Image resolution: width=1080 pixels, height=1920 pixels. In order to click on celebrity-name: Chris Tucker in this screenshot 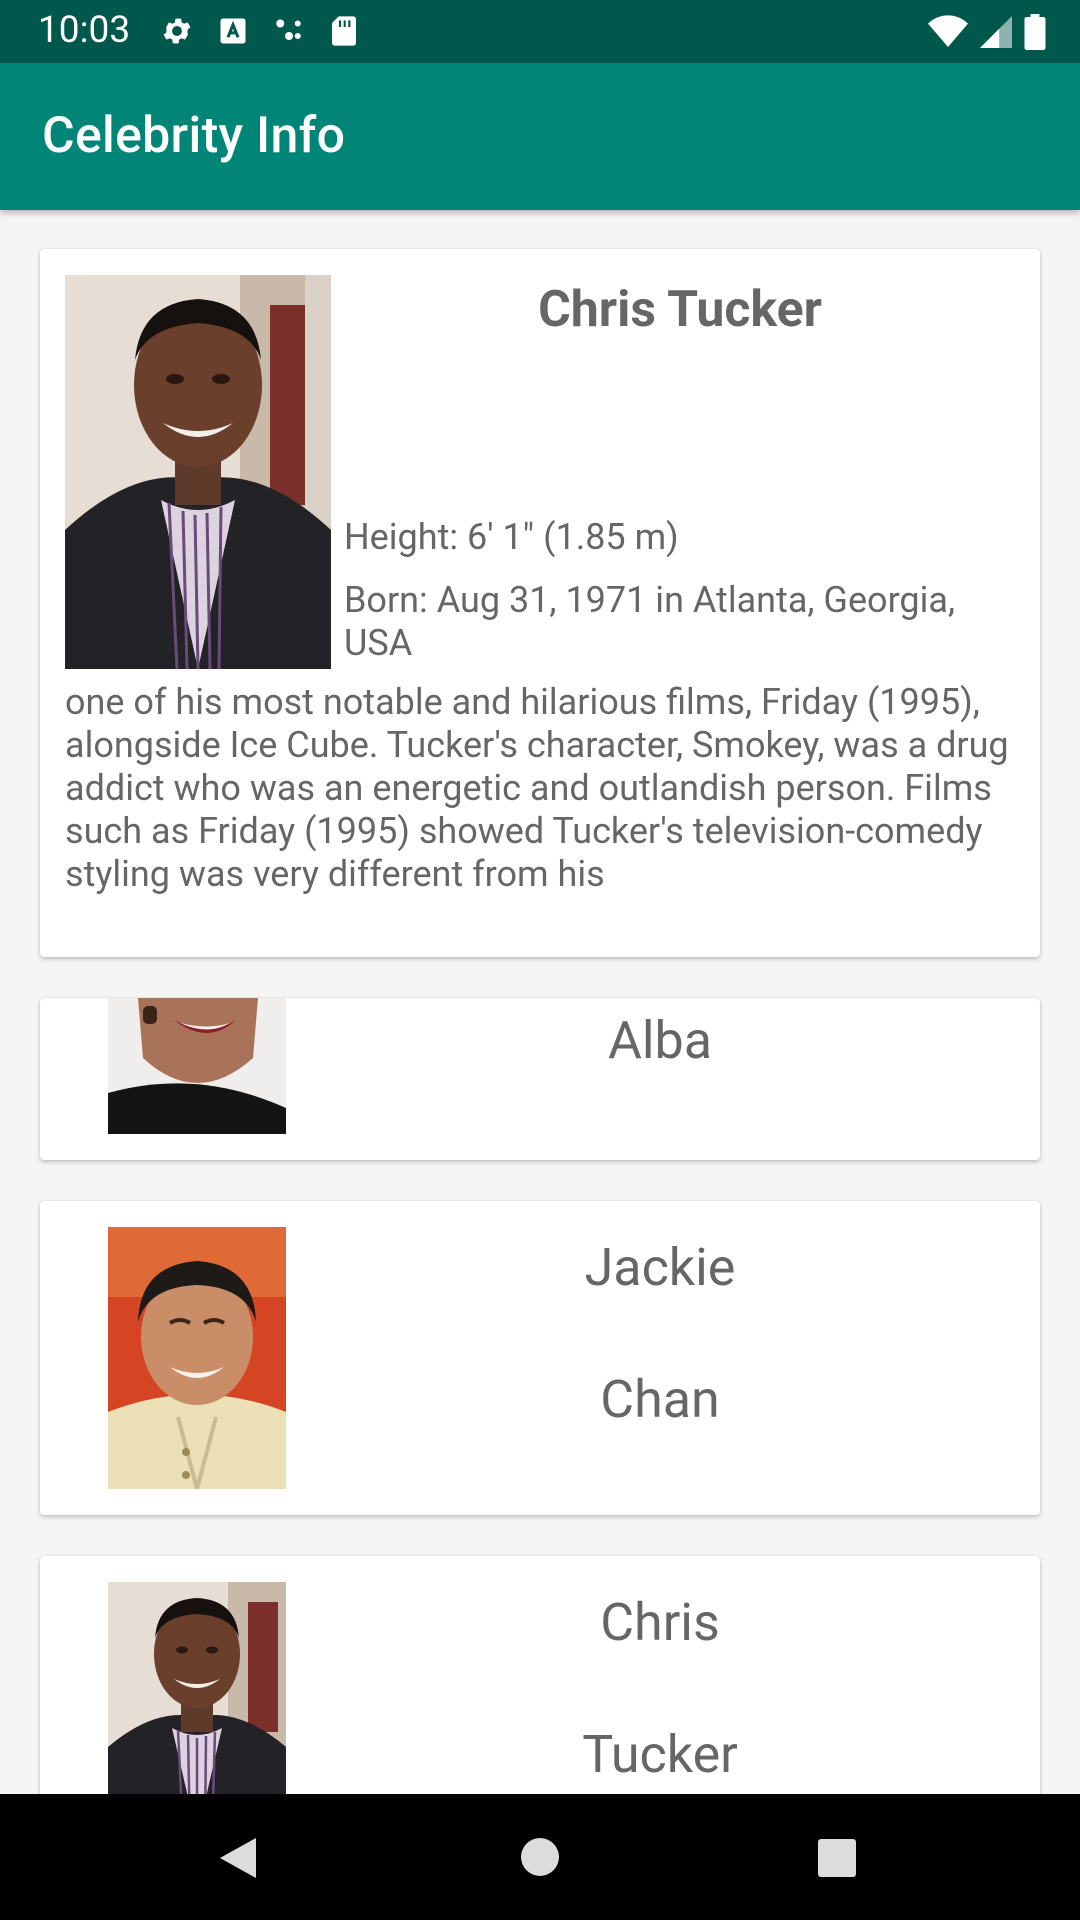, I will do `click(680, 310)`.